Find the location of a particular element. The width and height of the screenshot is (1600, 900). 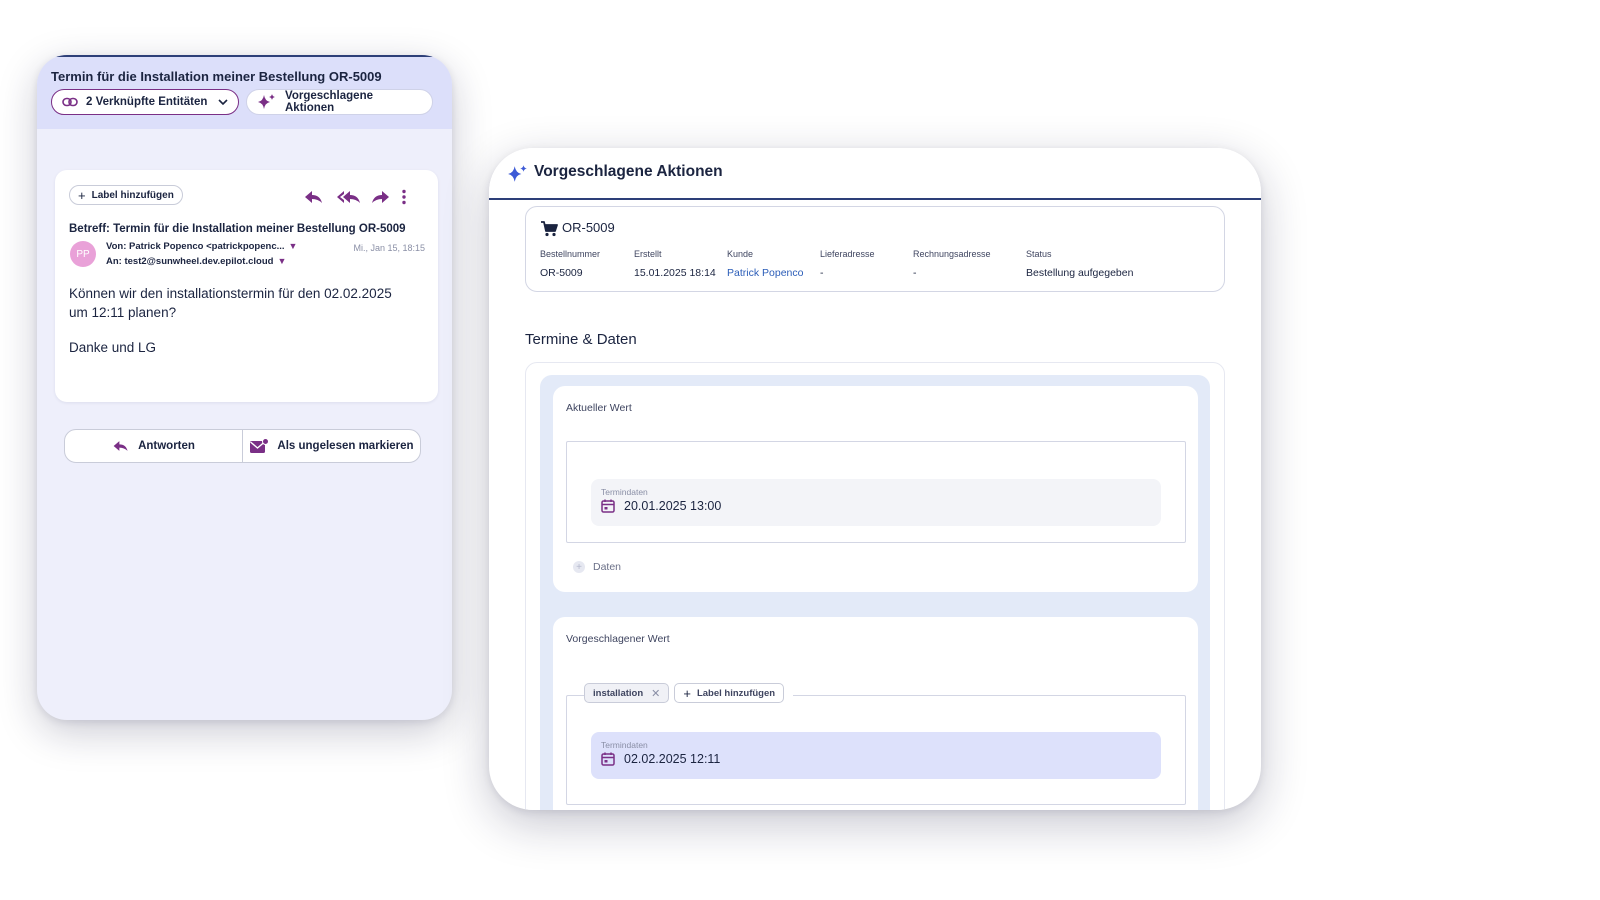

suggested-date-chip: Termindaten 02.02.2025 12:11 is located at coordinates (876, 755).